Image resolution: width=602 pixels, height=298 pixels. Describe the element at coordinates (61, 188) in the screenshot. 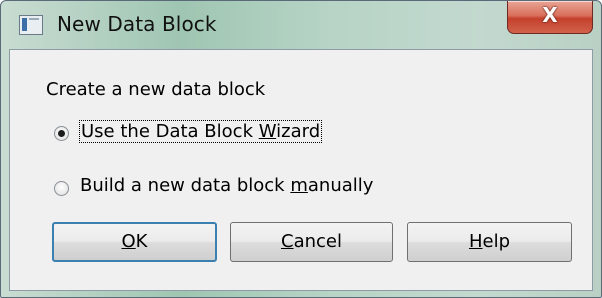

I see `manual-radio` at that location.